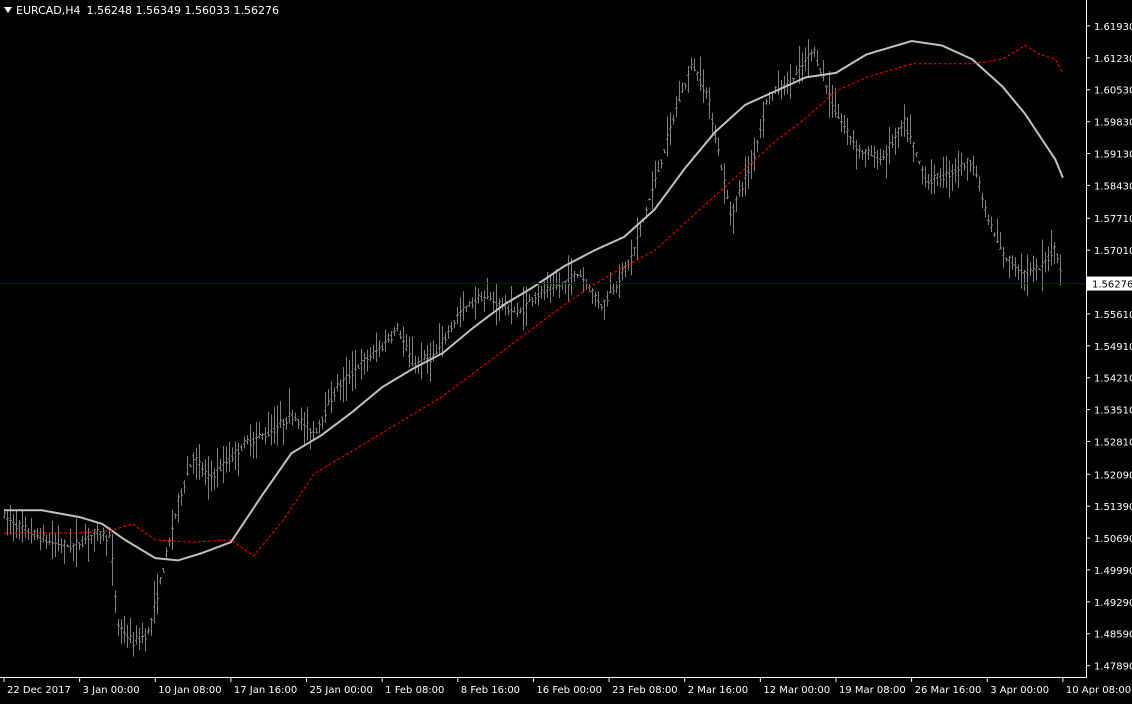 The image size is (1132, 704). What do you see at coordinates (1113, 155) in the screenshot?
I see `y-tick-label: 1.59130` at bounding box center [1113, 155].